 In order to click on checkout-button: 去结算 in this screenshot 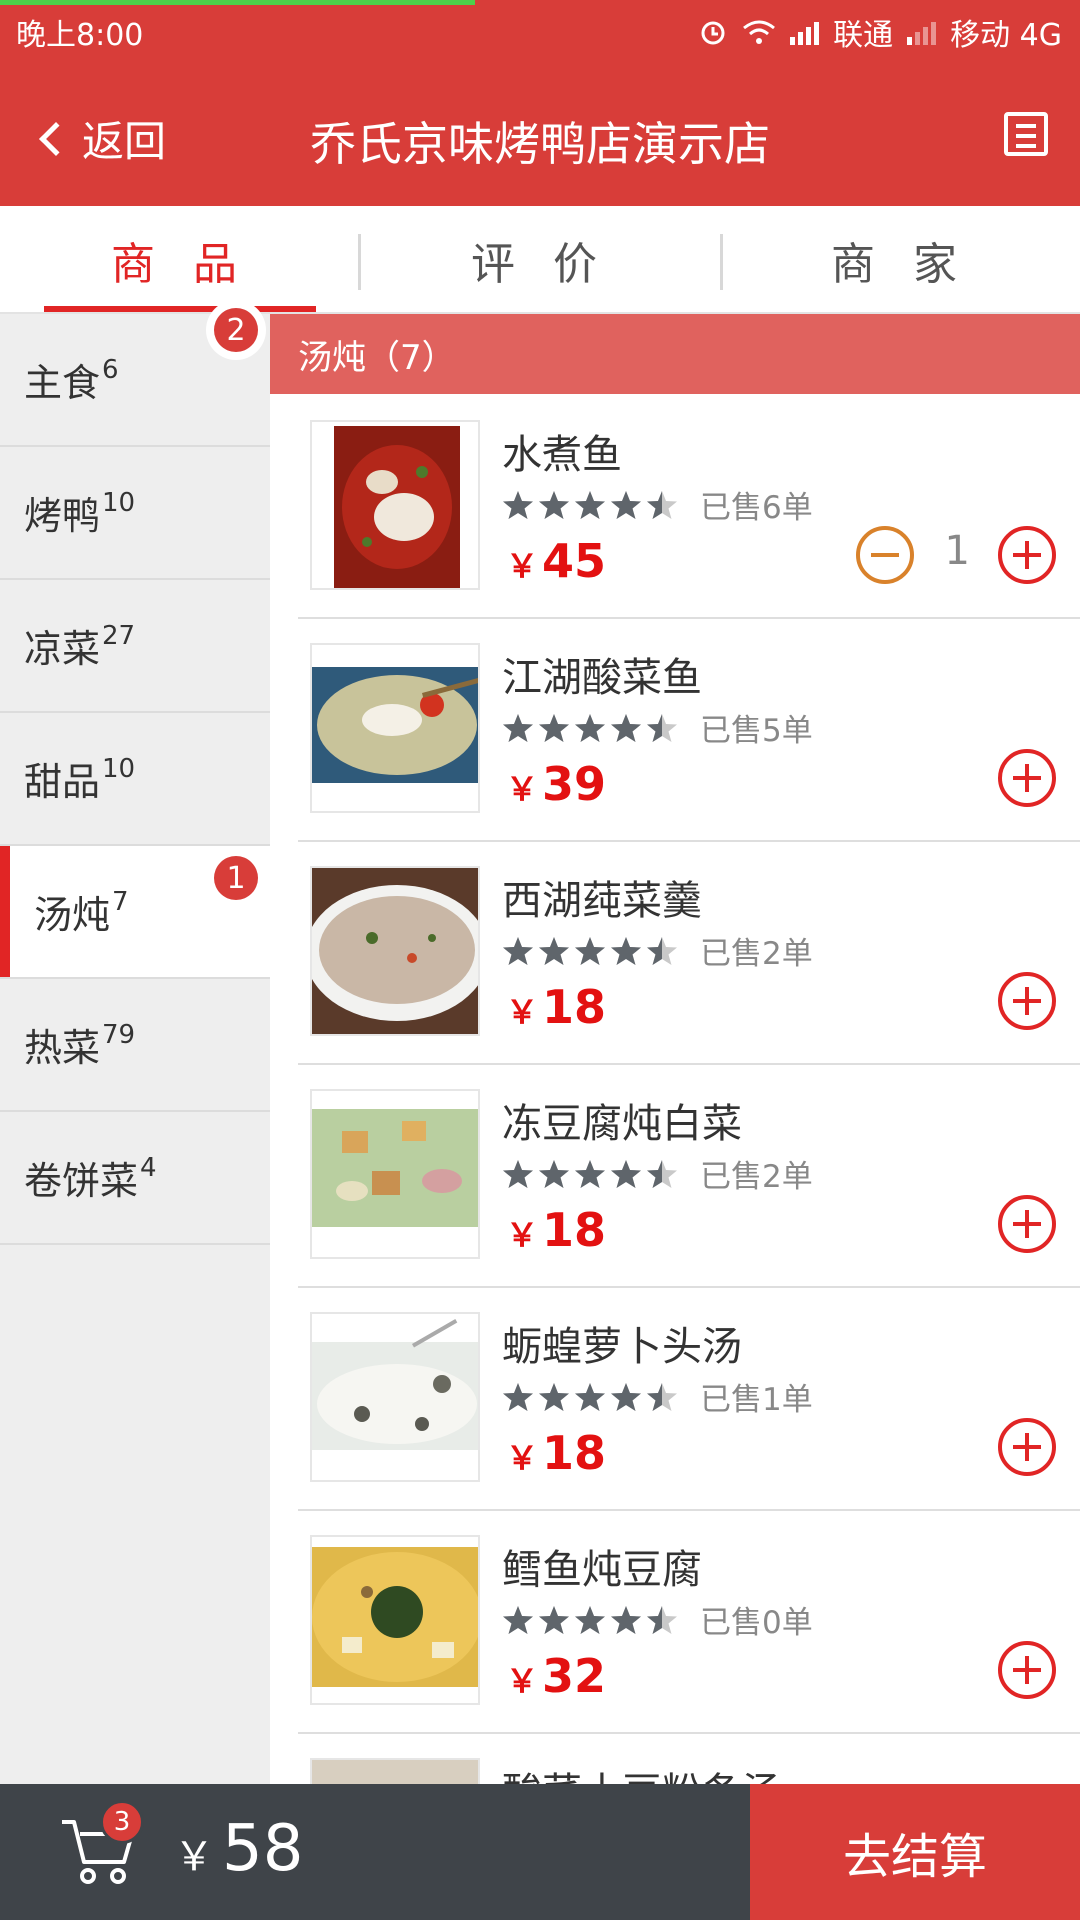, I will do `click(915, 1852)`.